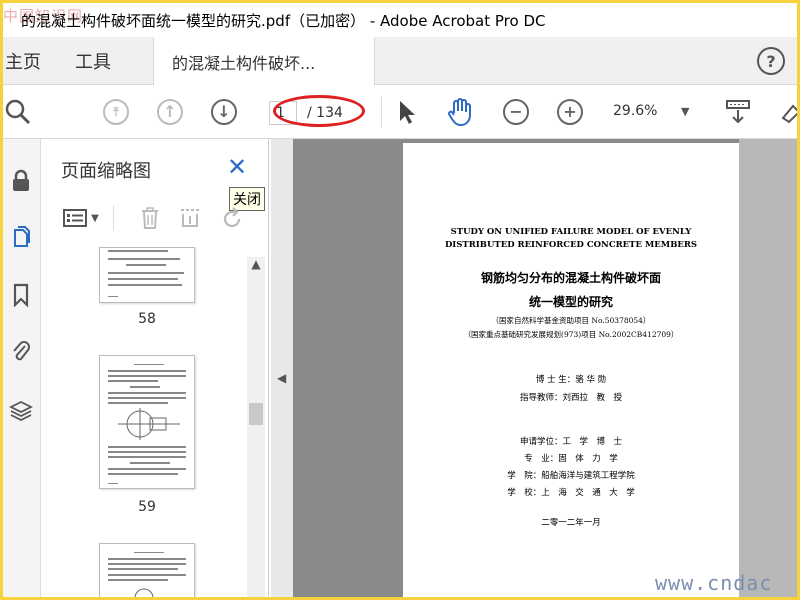 Image resolution: width=800 pixels, height=600 pixels. What do you see at coordinates (635, 111) in the screenshot?
I see `zoom-level: 29.6%` at bounding box center [635, 111].